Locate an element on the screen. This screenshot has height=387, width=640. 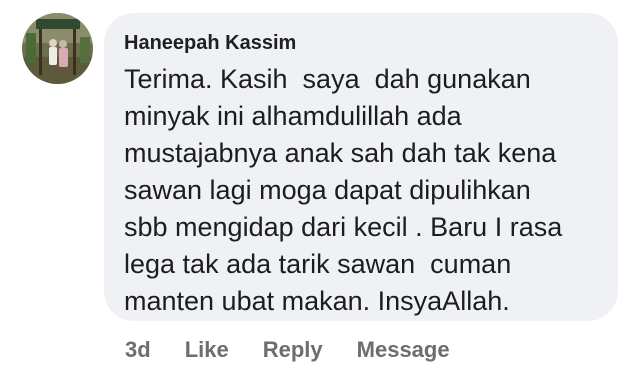
avatar is located at coordinates (57, 48).